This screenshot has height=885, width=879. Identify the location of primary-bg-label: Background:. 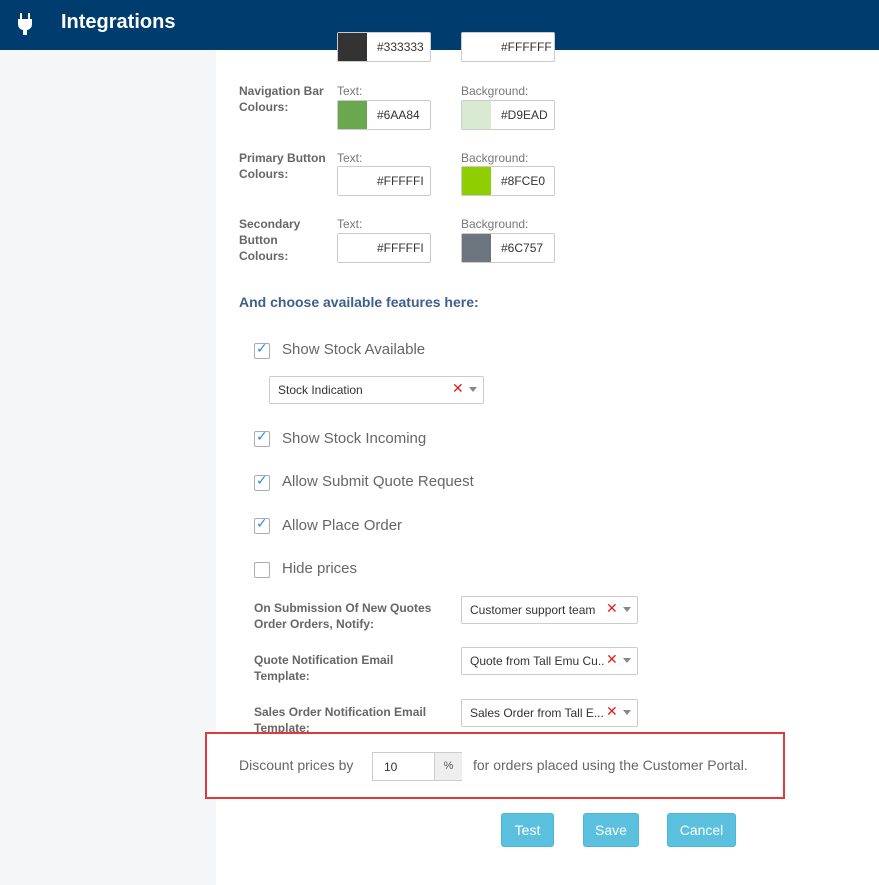
(495, 158).